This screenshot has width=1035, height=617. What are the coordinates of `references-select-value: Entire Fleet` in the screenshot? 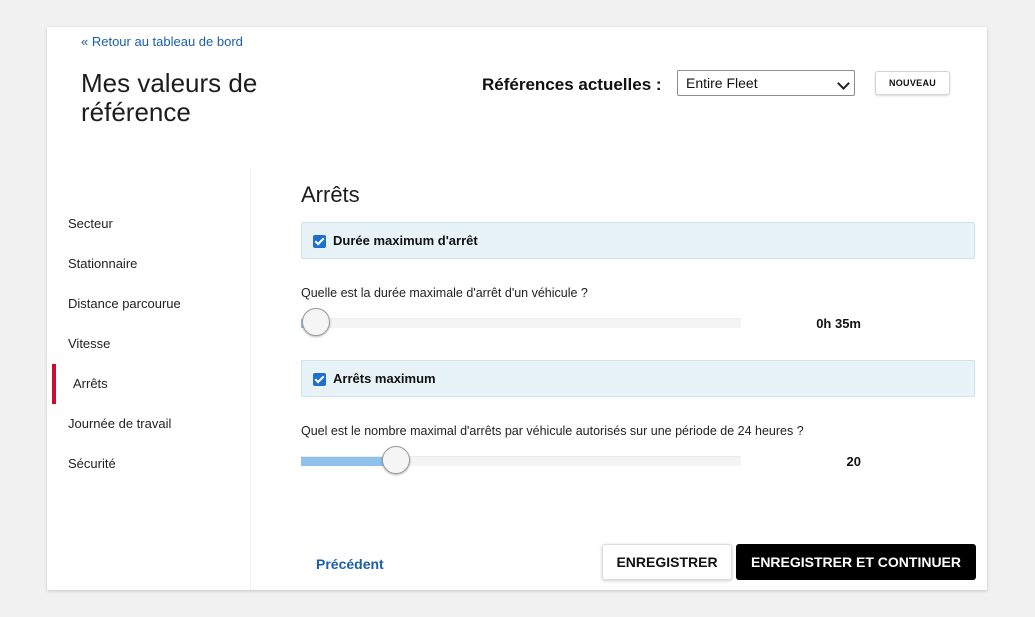 It's located at (722, 83).